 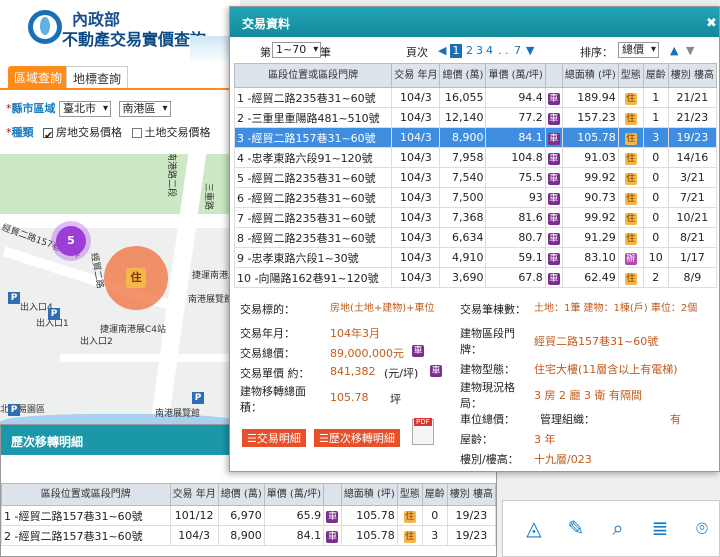 I want to click on col-header: 總價 (萬), so click(x=463, y=75).